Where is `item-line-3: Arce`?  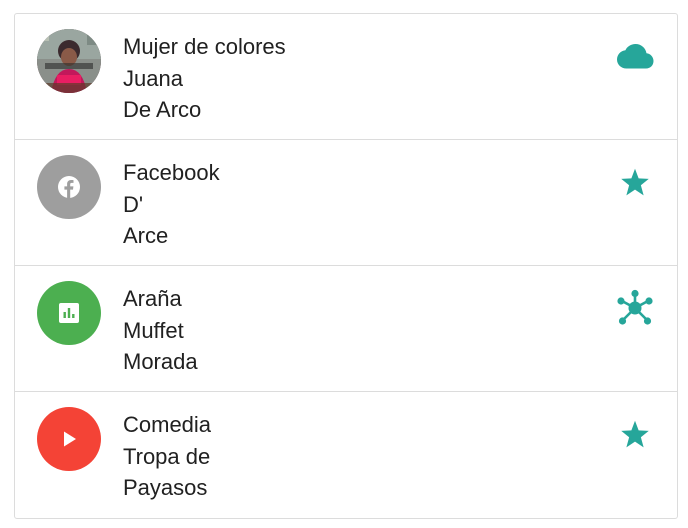 item-line-3: Arce is located at coordinates (146, 235).